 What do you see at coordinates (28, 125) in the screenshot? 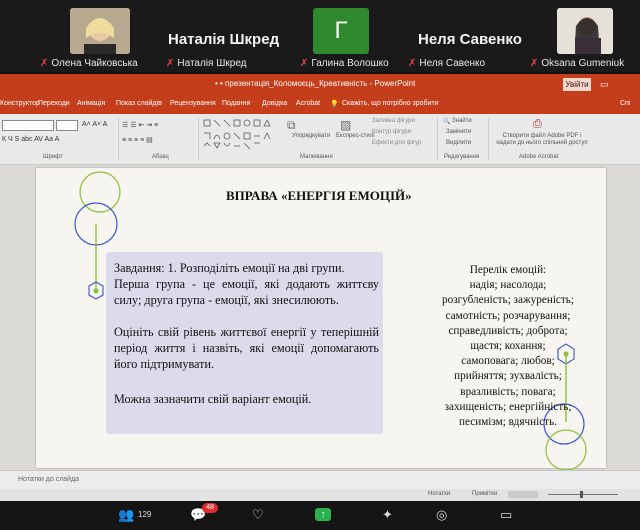
I see `font-name-box` at bounding box center [28, 125].